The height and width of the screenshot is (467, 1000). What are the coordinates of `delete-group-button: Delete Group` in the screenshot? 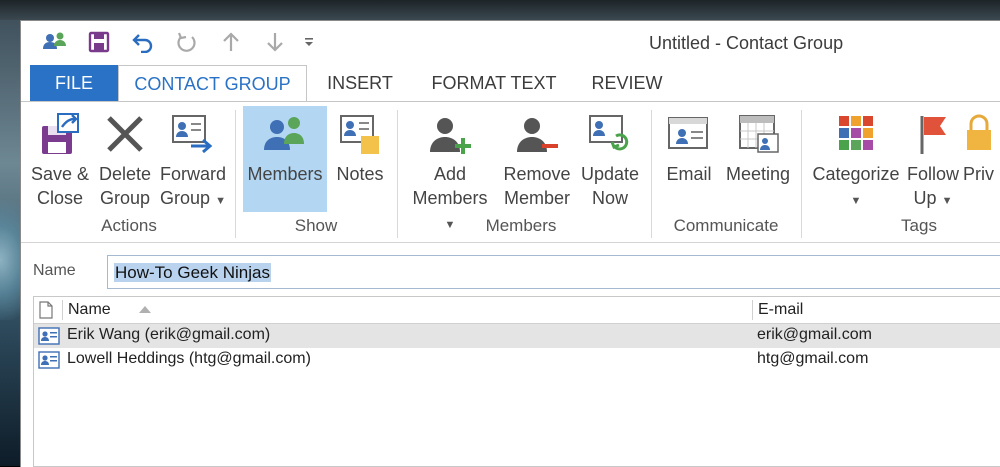 It's located at (125, 158).